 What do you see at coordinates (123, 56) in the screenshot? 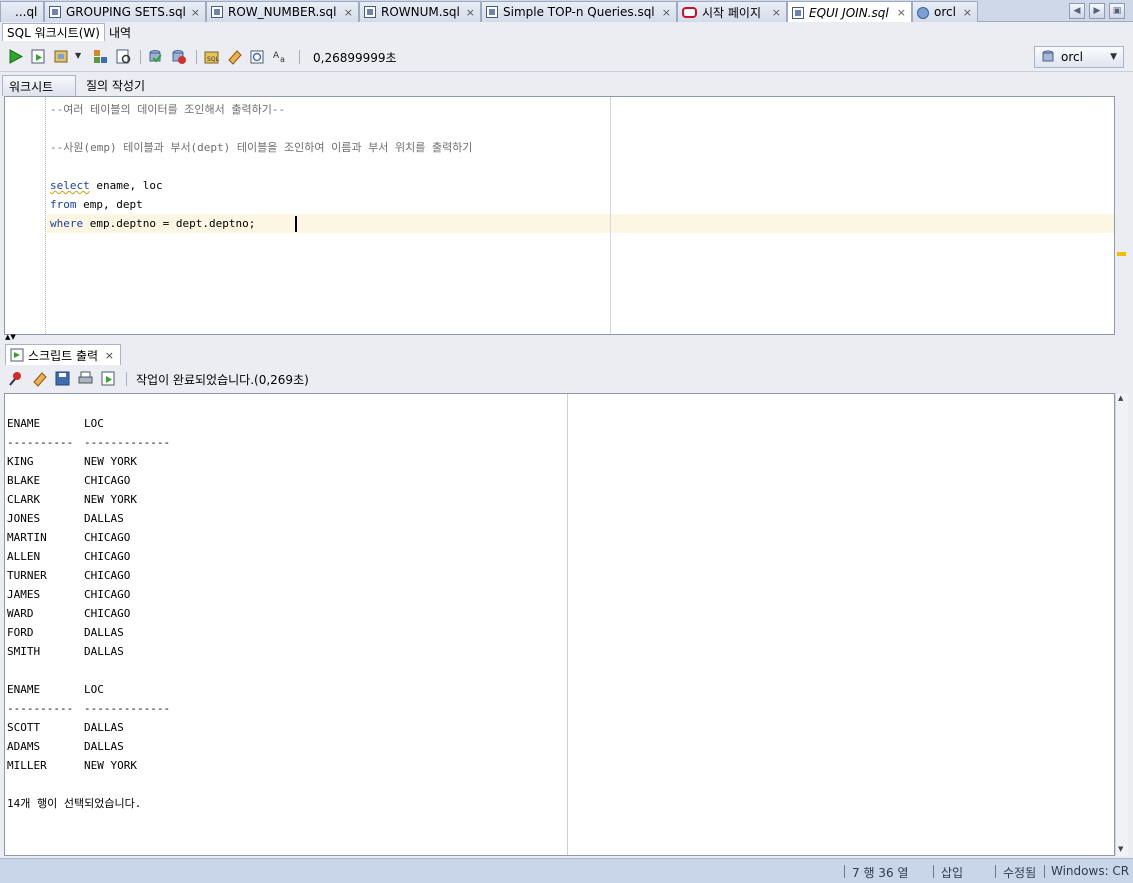
I see `autotrace-icon` at bounding box center [123, 56].